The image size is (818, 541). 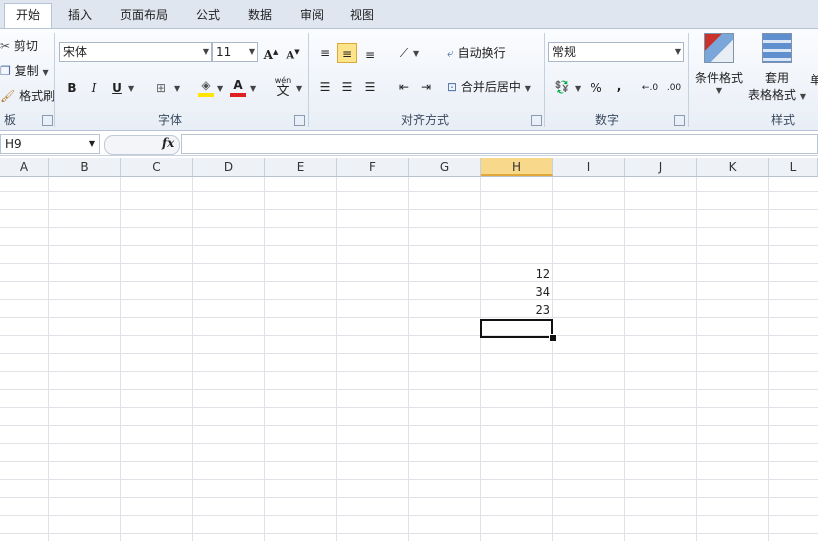 I want to click on shrink-font-icon: A▼, so click(x=293, y=52).